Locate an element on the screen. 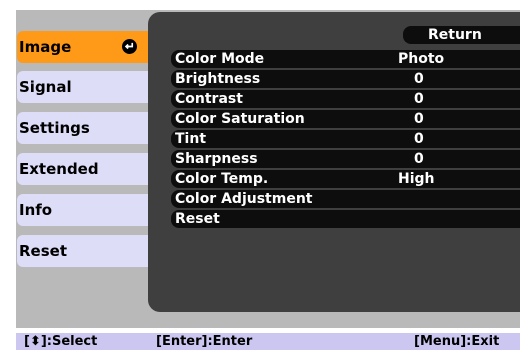 The width and height of the screenshot is (520, 350). select-hint: [⬍]:Select is located at coordinates (61, 341).